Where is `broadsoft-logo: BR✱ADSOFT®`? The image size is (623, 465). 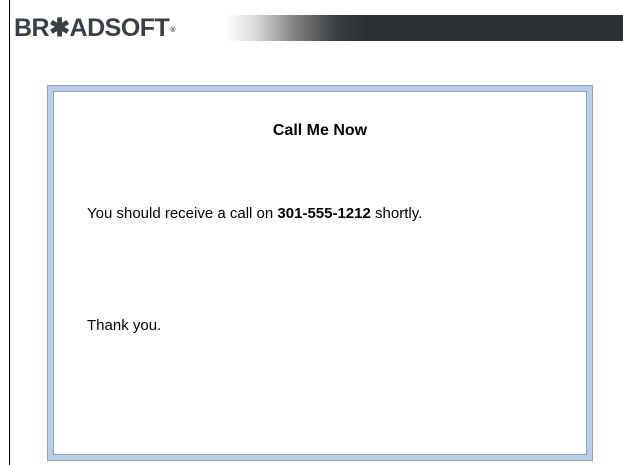
broadsoft-logo: BR✱ADSOFT® is located at coordinates (94, 28).